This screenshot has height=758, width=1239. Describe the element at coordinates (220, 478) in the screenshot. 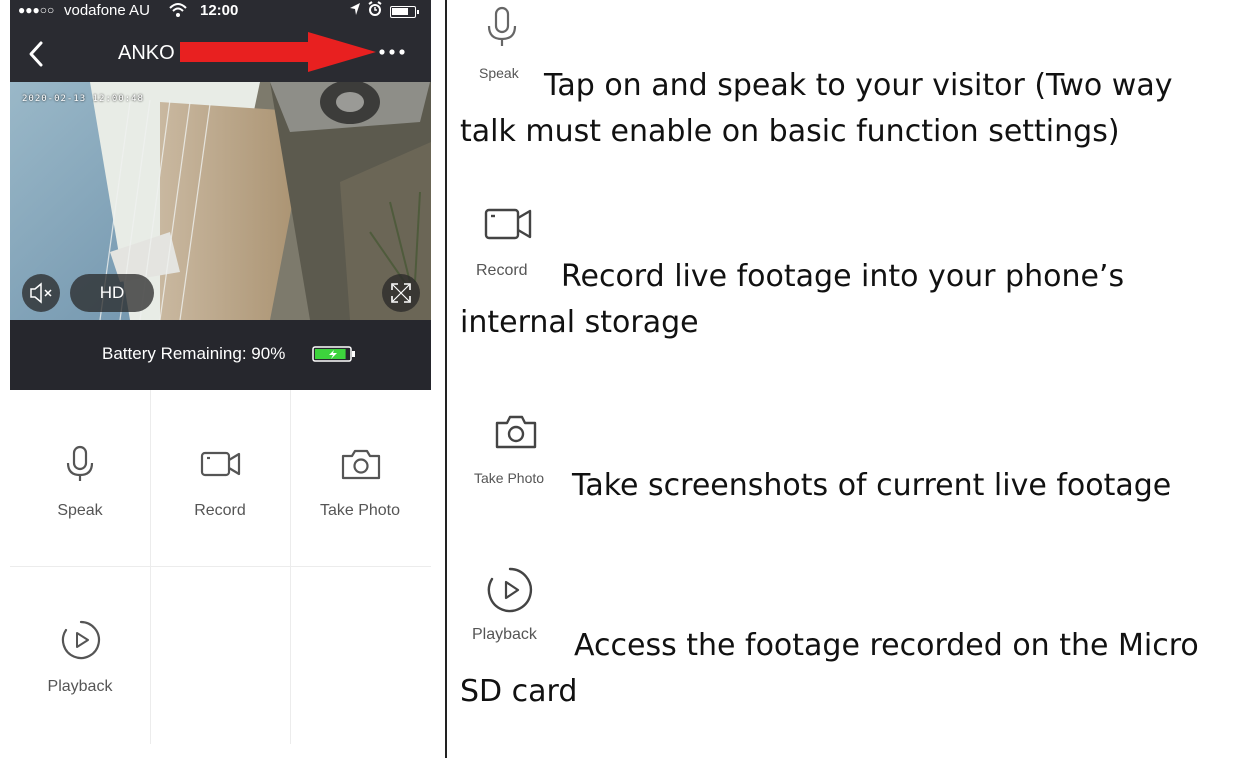

I see `record-button: Record` at that location.